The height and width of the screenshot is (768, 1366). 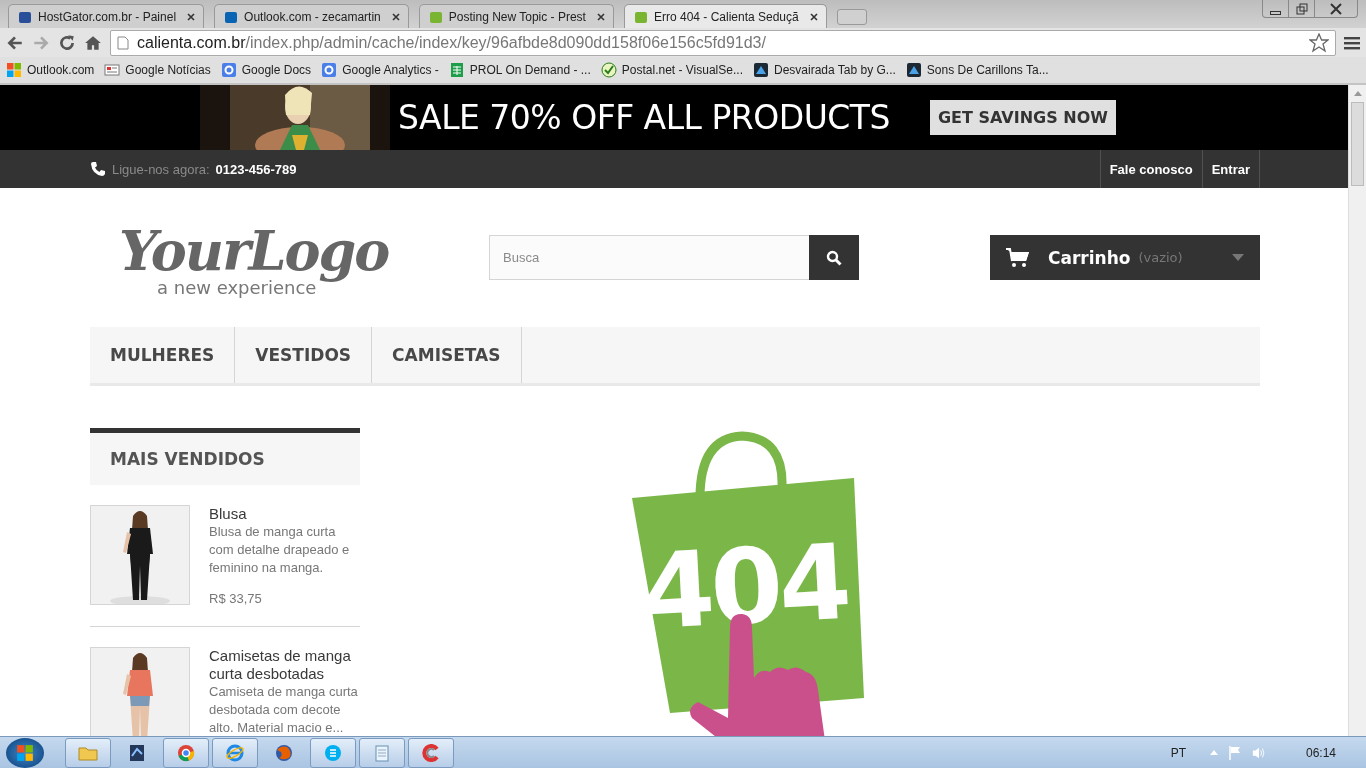 What do you see at coordinates (1357, 93) in the screenshot?
I see `scroll-up-icon` at bounding box center [1357, 93].